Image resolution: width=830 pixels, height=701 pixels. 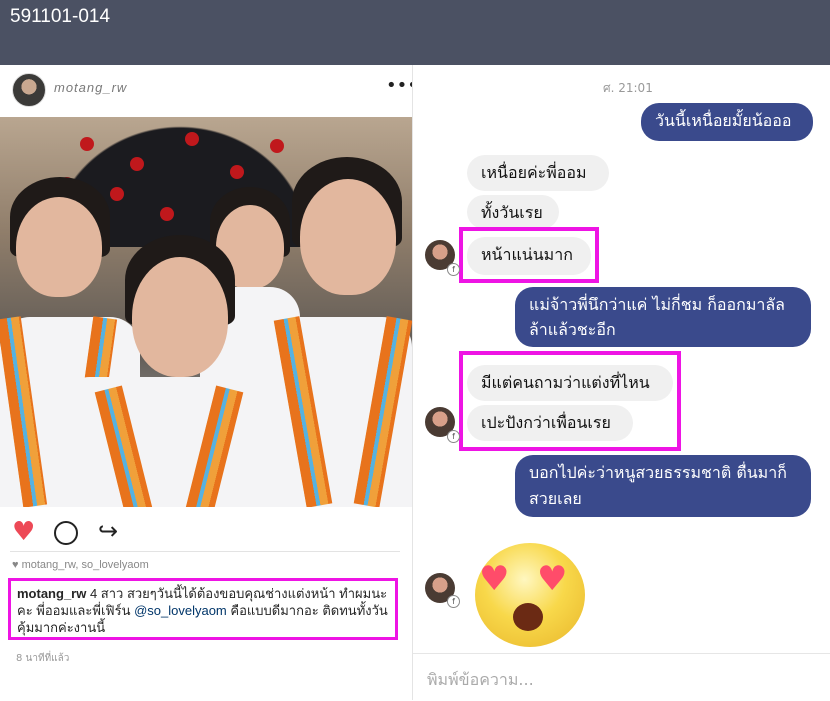 What do you see at coordinates (209, 90) in the screenshot?
I see `post-header: motang_rw •••` at bounding box center [209, 90].